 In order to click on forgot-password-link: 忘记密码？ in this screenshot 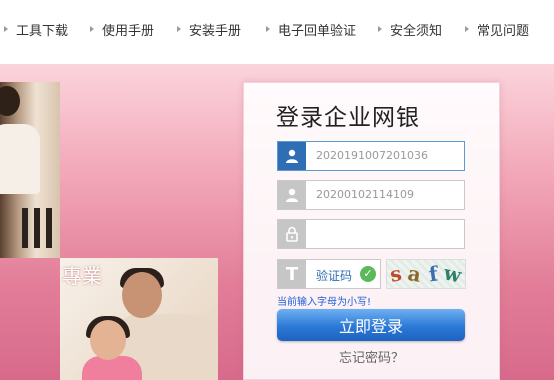, I will do `click(371, 356)`.